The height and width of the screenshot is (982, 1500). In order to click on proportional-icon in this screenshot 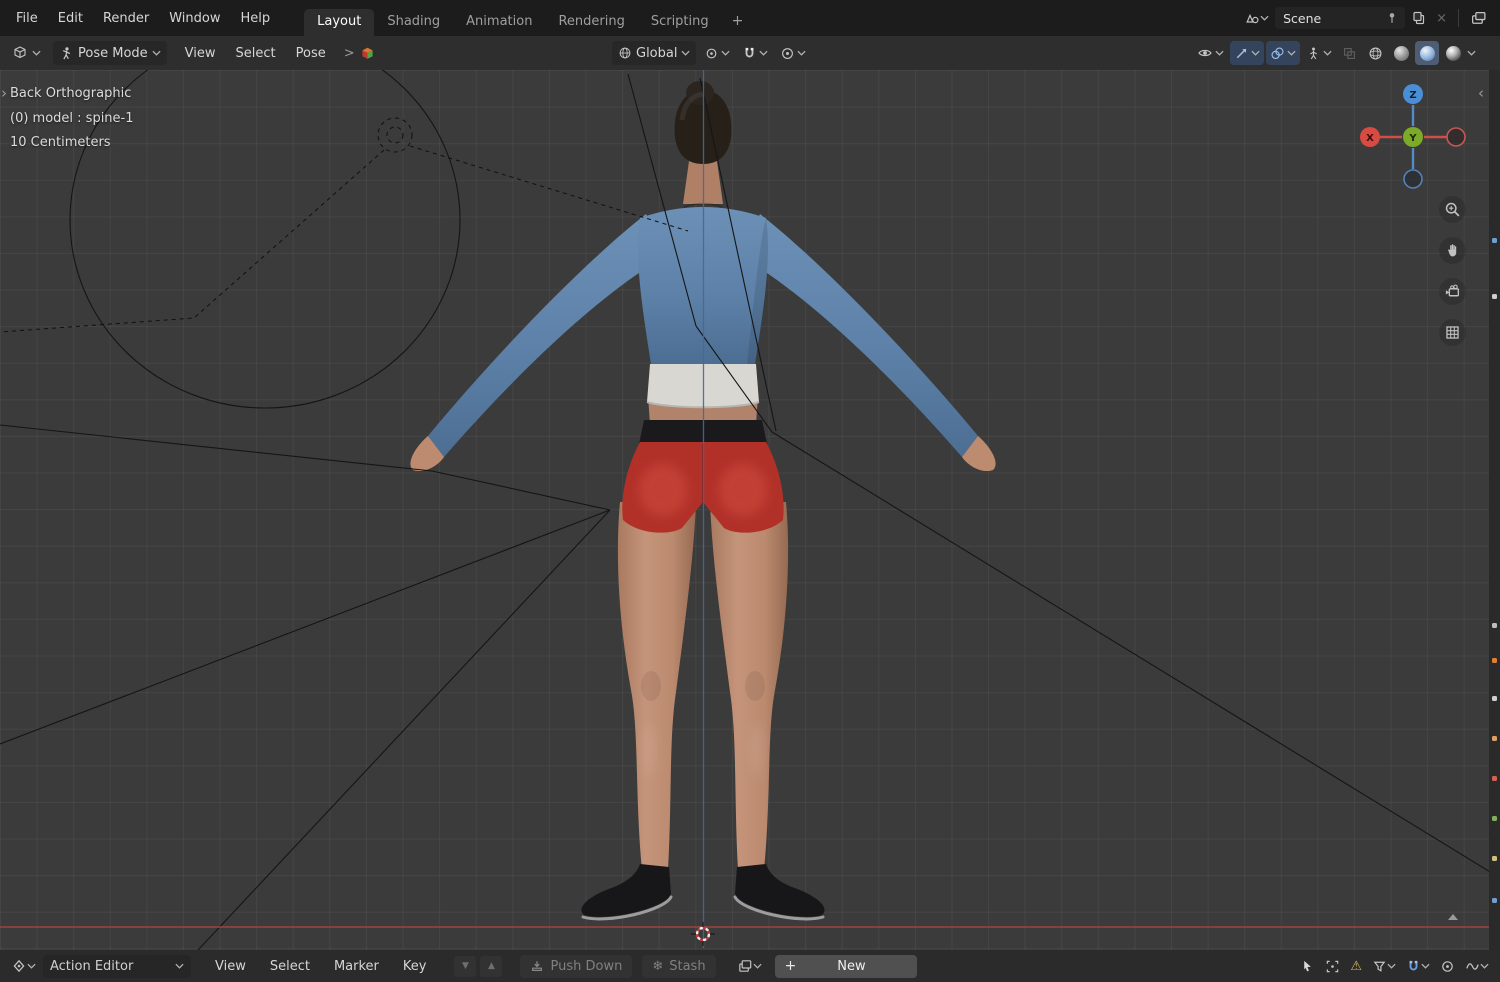, I will do `click(788, 53)`.